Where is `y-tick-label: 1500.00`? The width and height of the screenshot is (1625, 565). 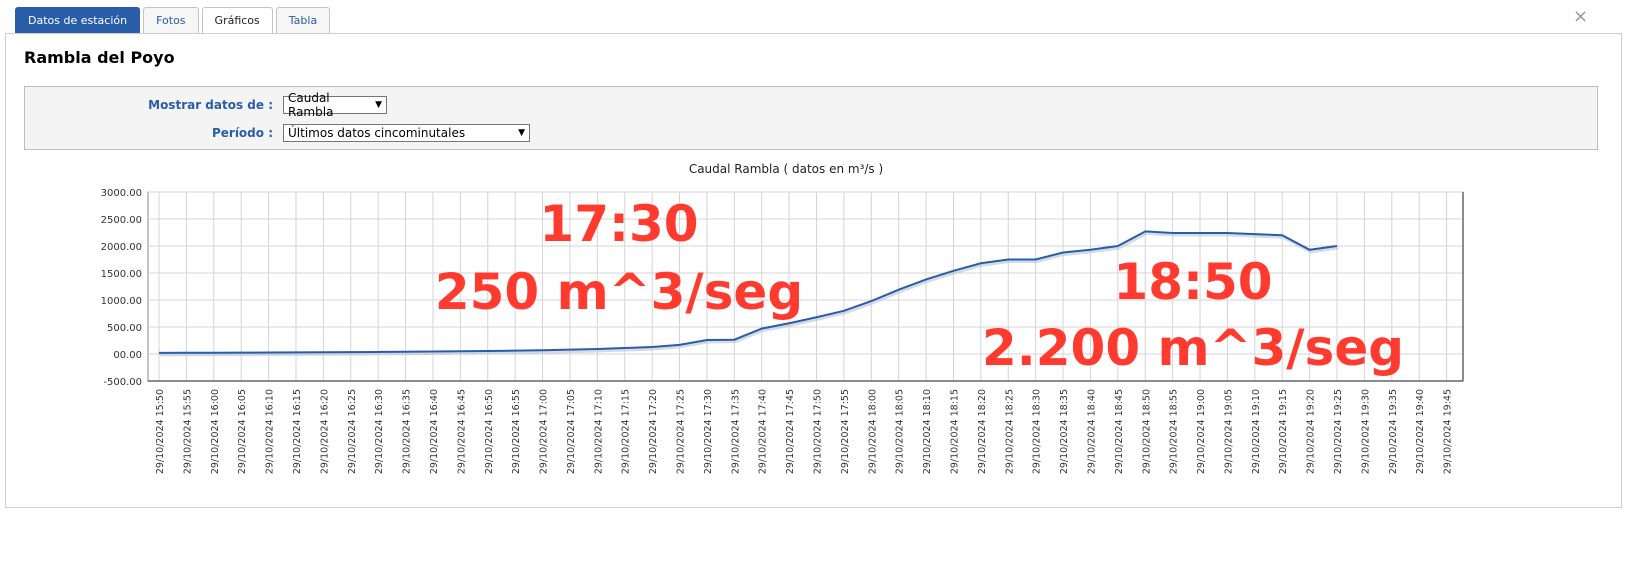 y-tick-label: 1500.00 is located at coordinates (121, 274).